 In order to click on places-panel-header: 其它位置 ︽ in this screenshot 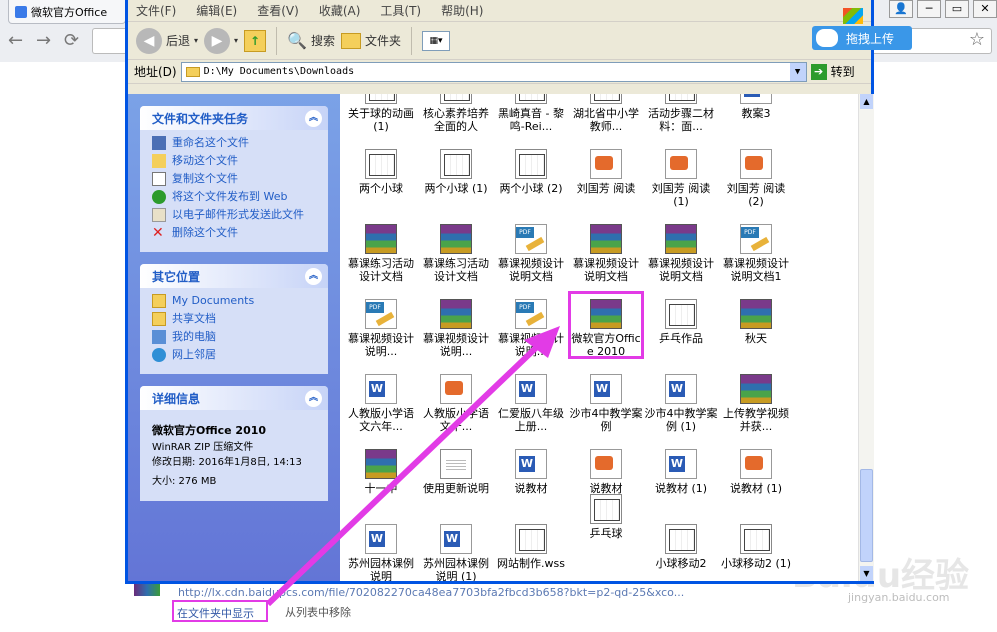, I will do `click(234, 276)`.